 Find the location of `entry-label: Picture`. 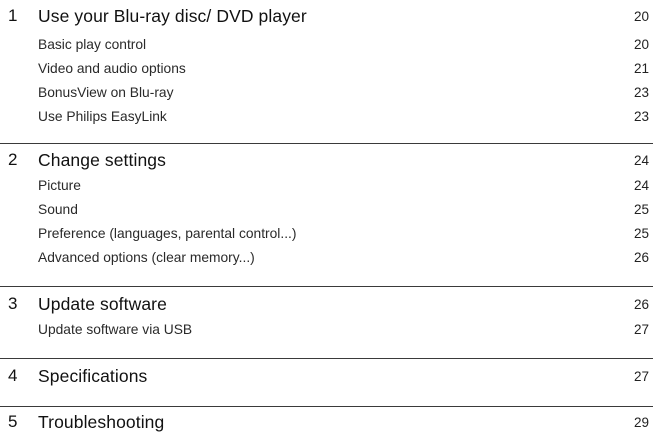

entry-label: Picture is located at coordinates (59, 185).